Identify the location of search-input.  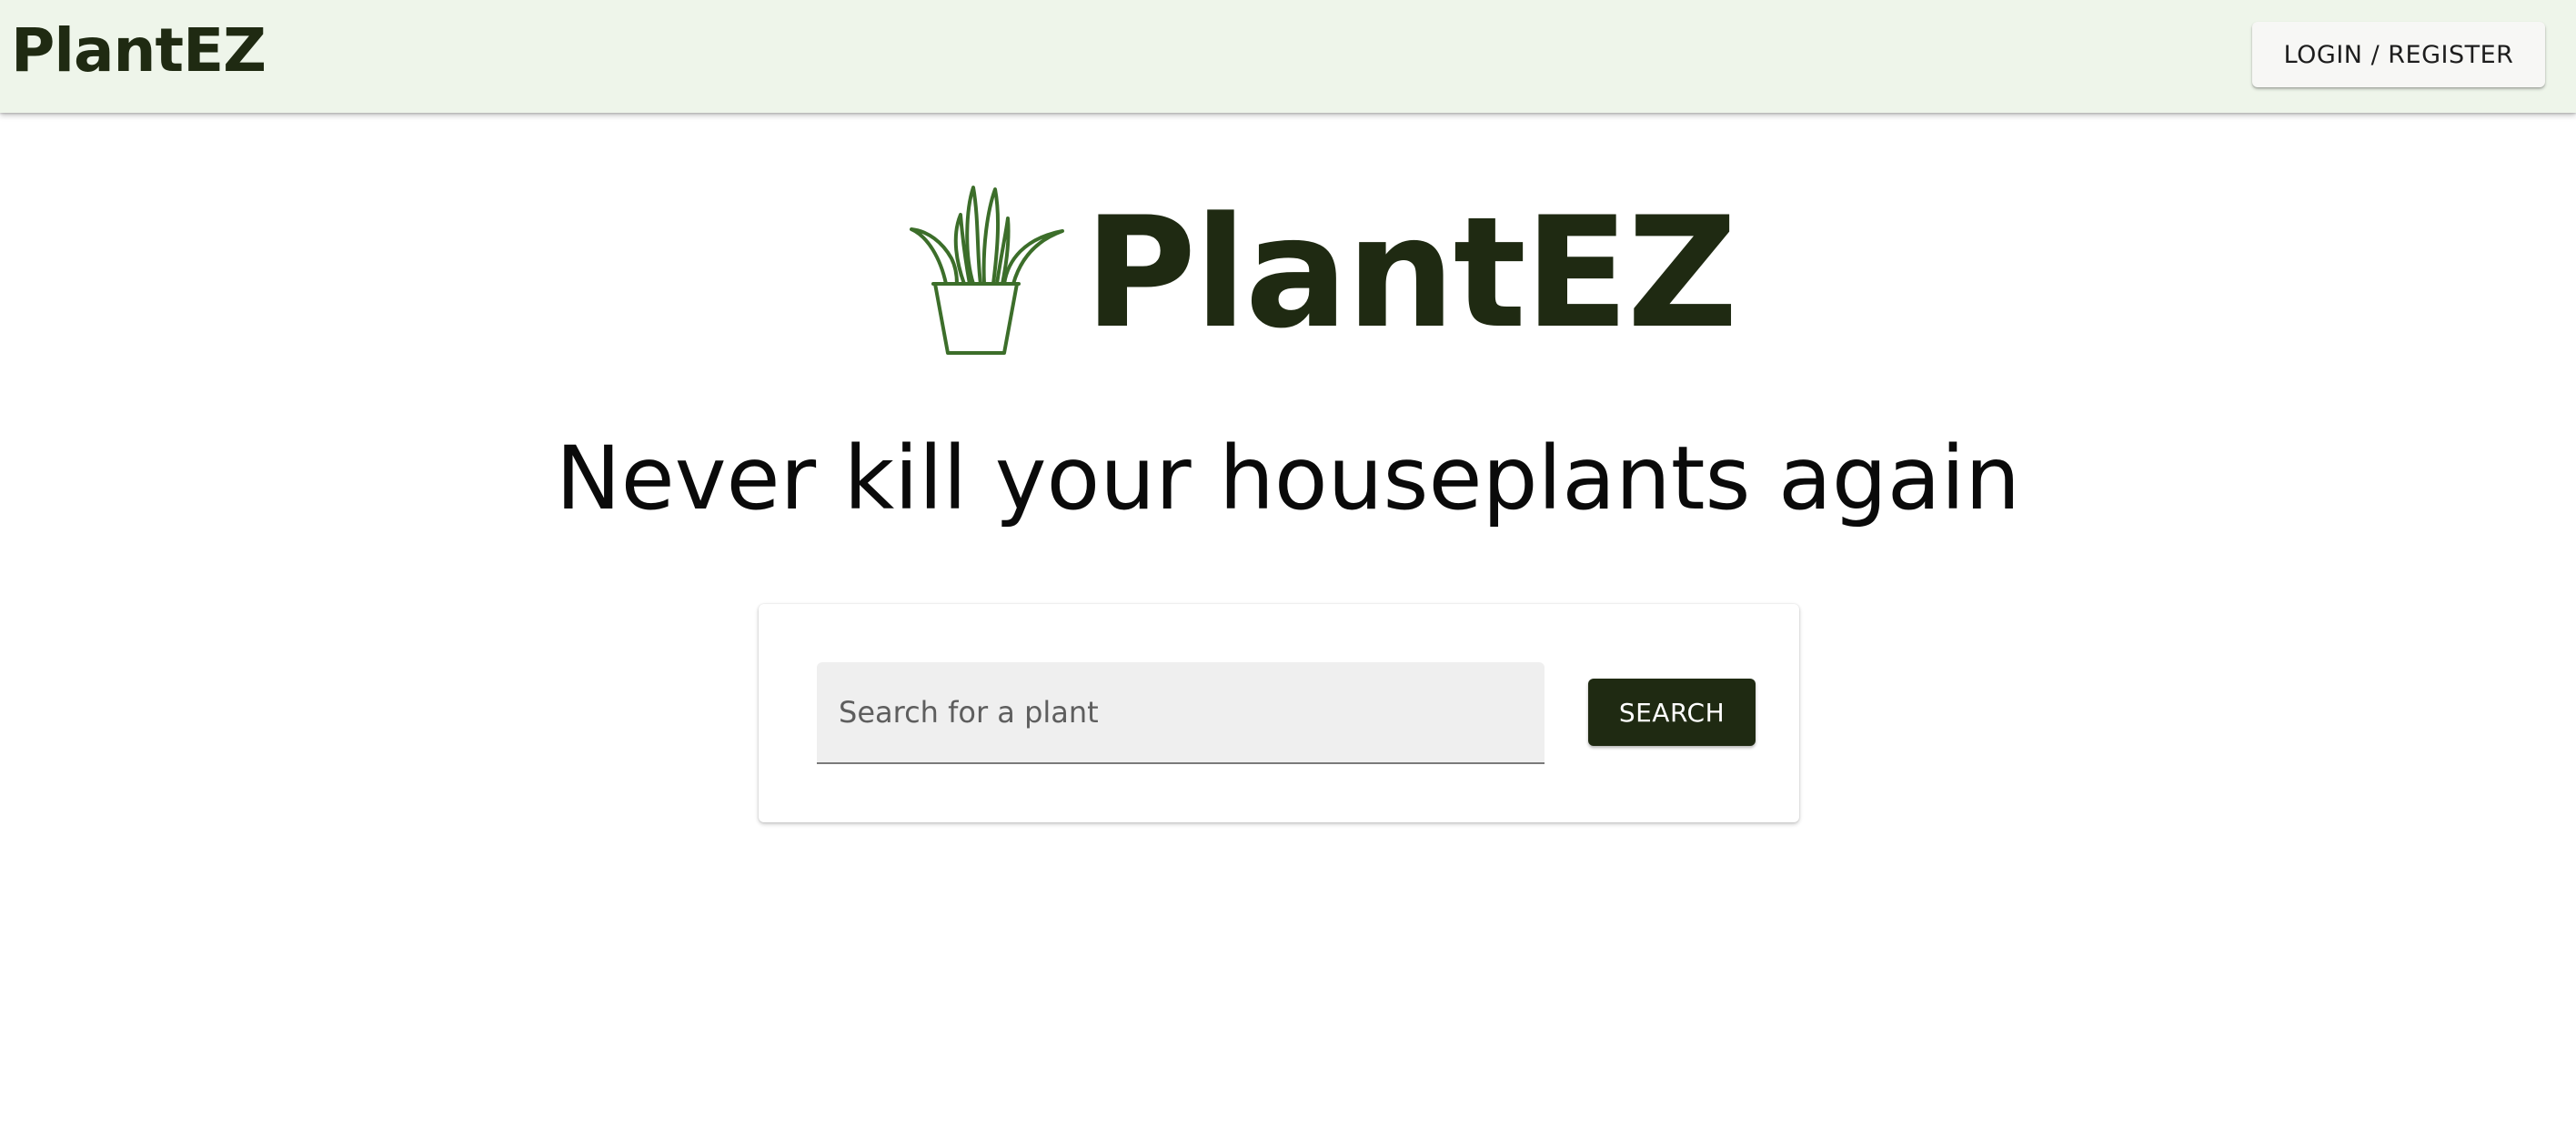
(1181, 712).